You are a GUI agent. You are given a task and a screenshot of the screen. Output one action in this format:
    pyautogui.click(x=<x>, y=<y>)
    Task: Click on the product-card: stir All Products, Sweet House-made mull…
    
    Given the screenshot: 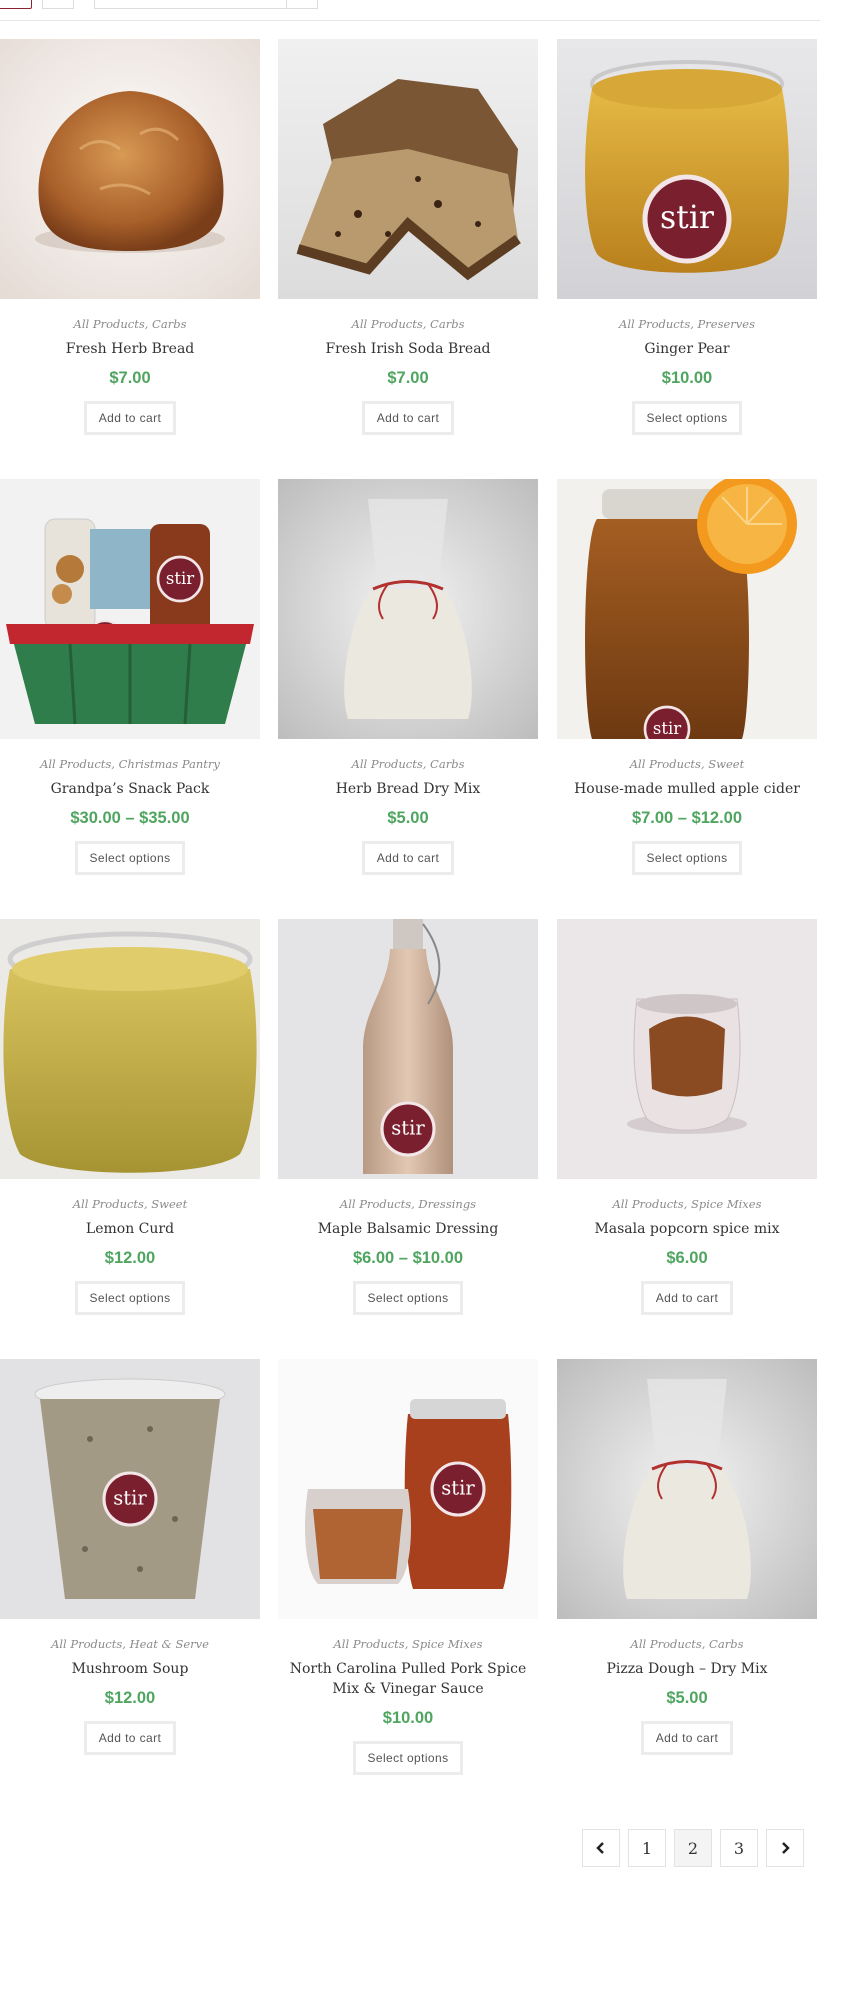 What is the action you would take?
    pyautogui.click(x=687, y=677)
    